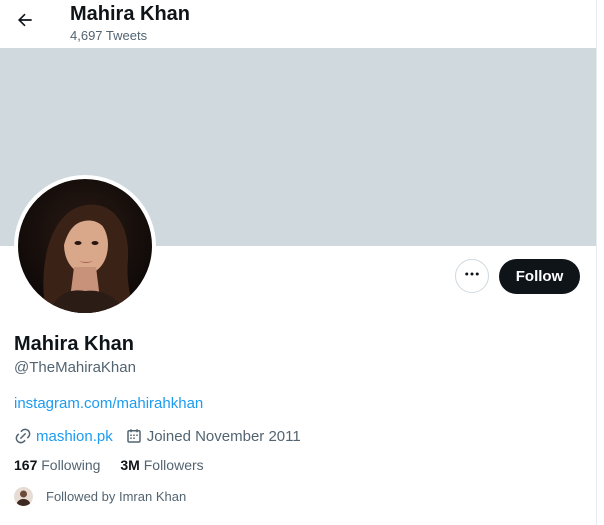 The width and height of the screenshot is (604, 525). I want to click on follow-stats: 167 Following 3M Followers, so click(119, 465).